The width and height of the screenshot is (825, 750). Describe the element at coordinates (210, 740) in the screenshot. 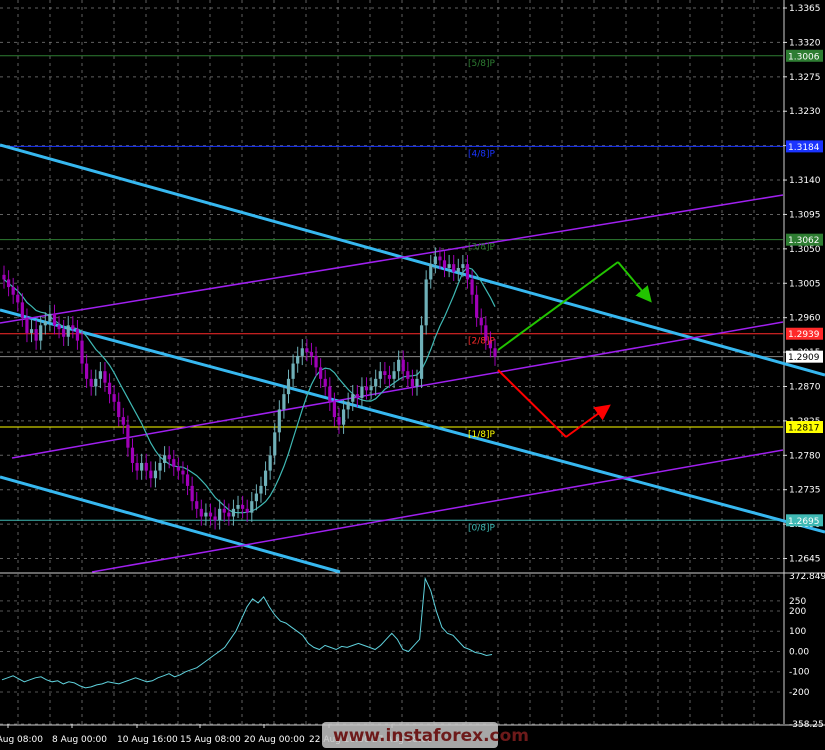

I see `time-tick-label: 15 Aug 08:00` at that location.